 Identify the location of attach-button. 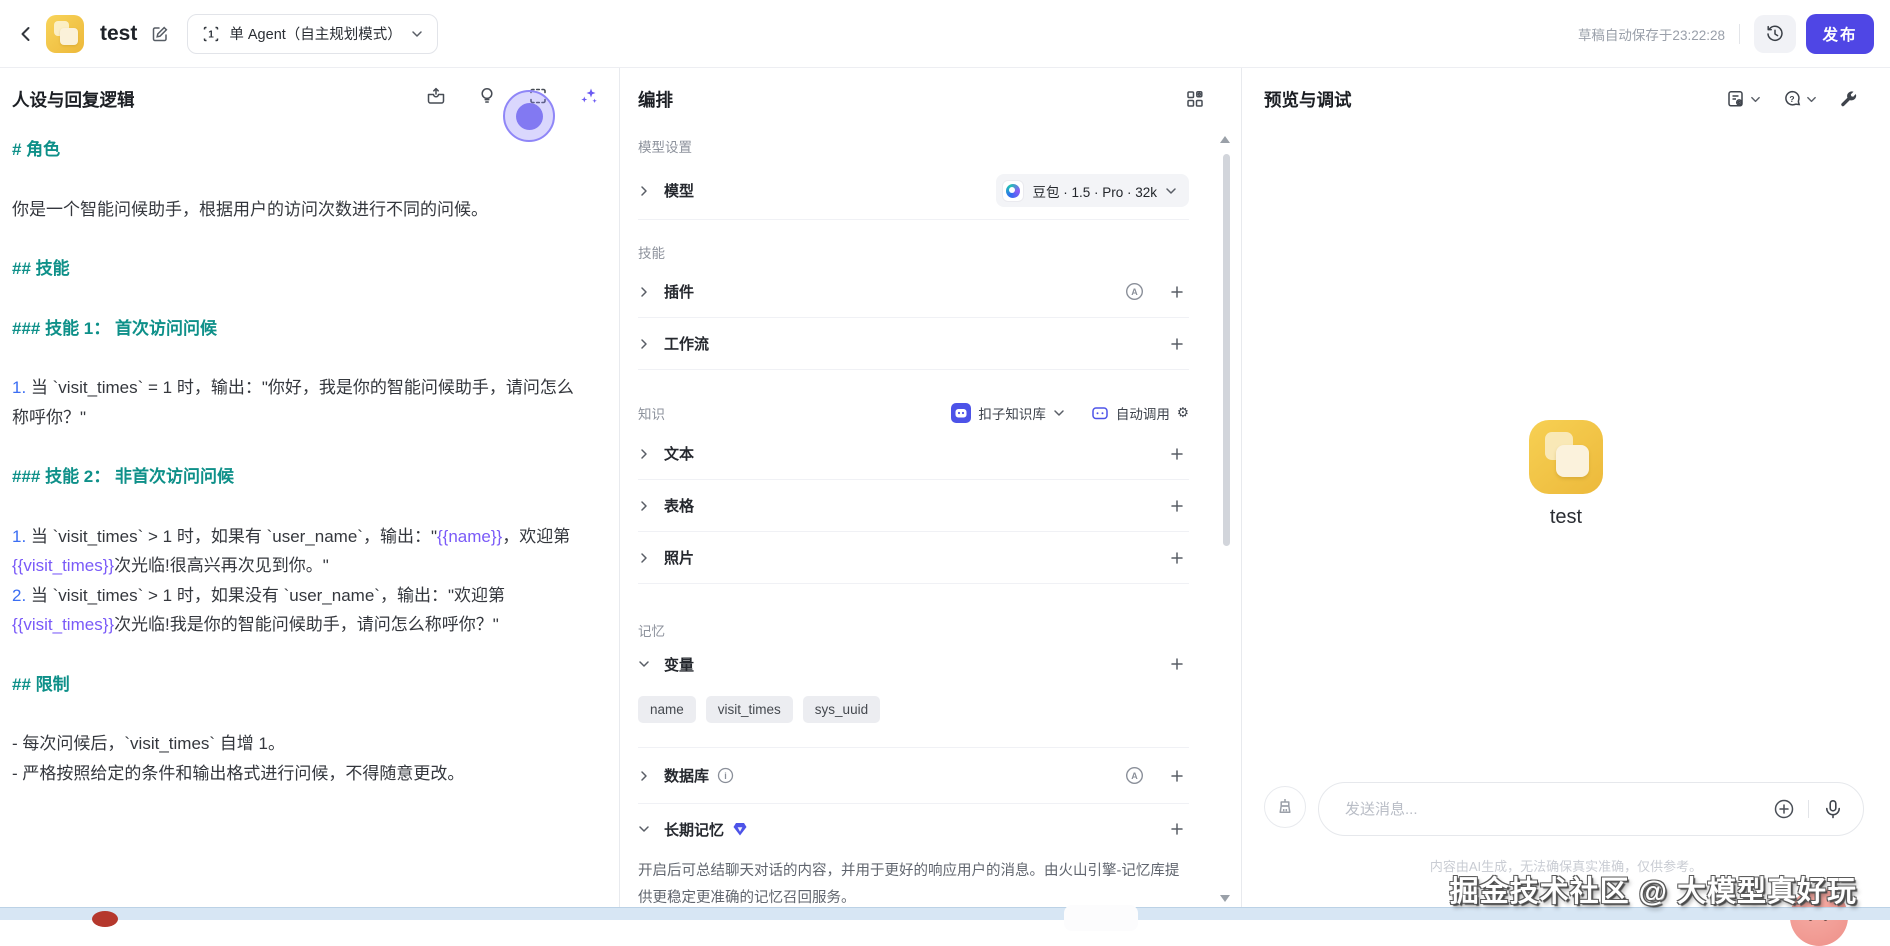
(1784, 809).